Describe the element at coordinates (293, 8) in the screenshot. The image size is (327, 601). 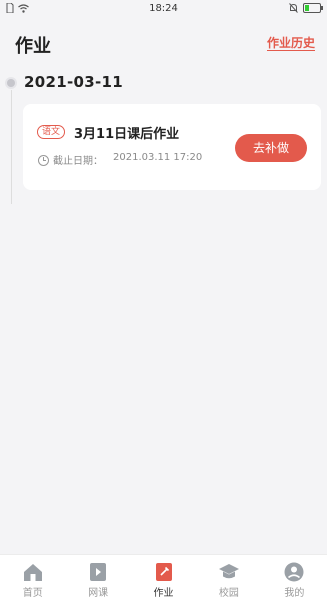
I see `mute-bell-icon` at that location.